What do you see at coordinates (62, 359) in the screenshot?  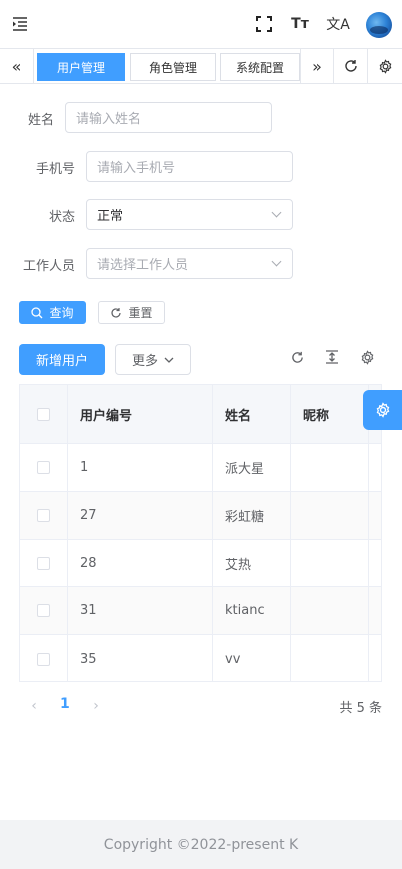 I see `add-user-button: 新增用户` at bounding box center [62, 359].